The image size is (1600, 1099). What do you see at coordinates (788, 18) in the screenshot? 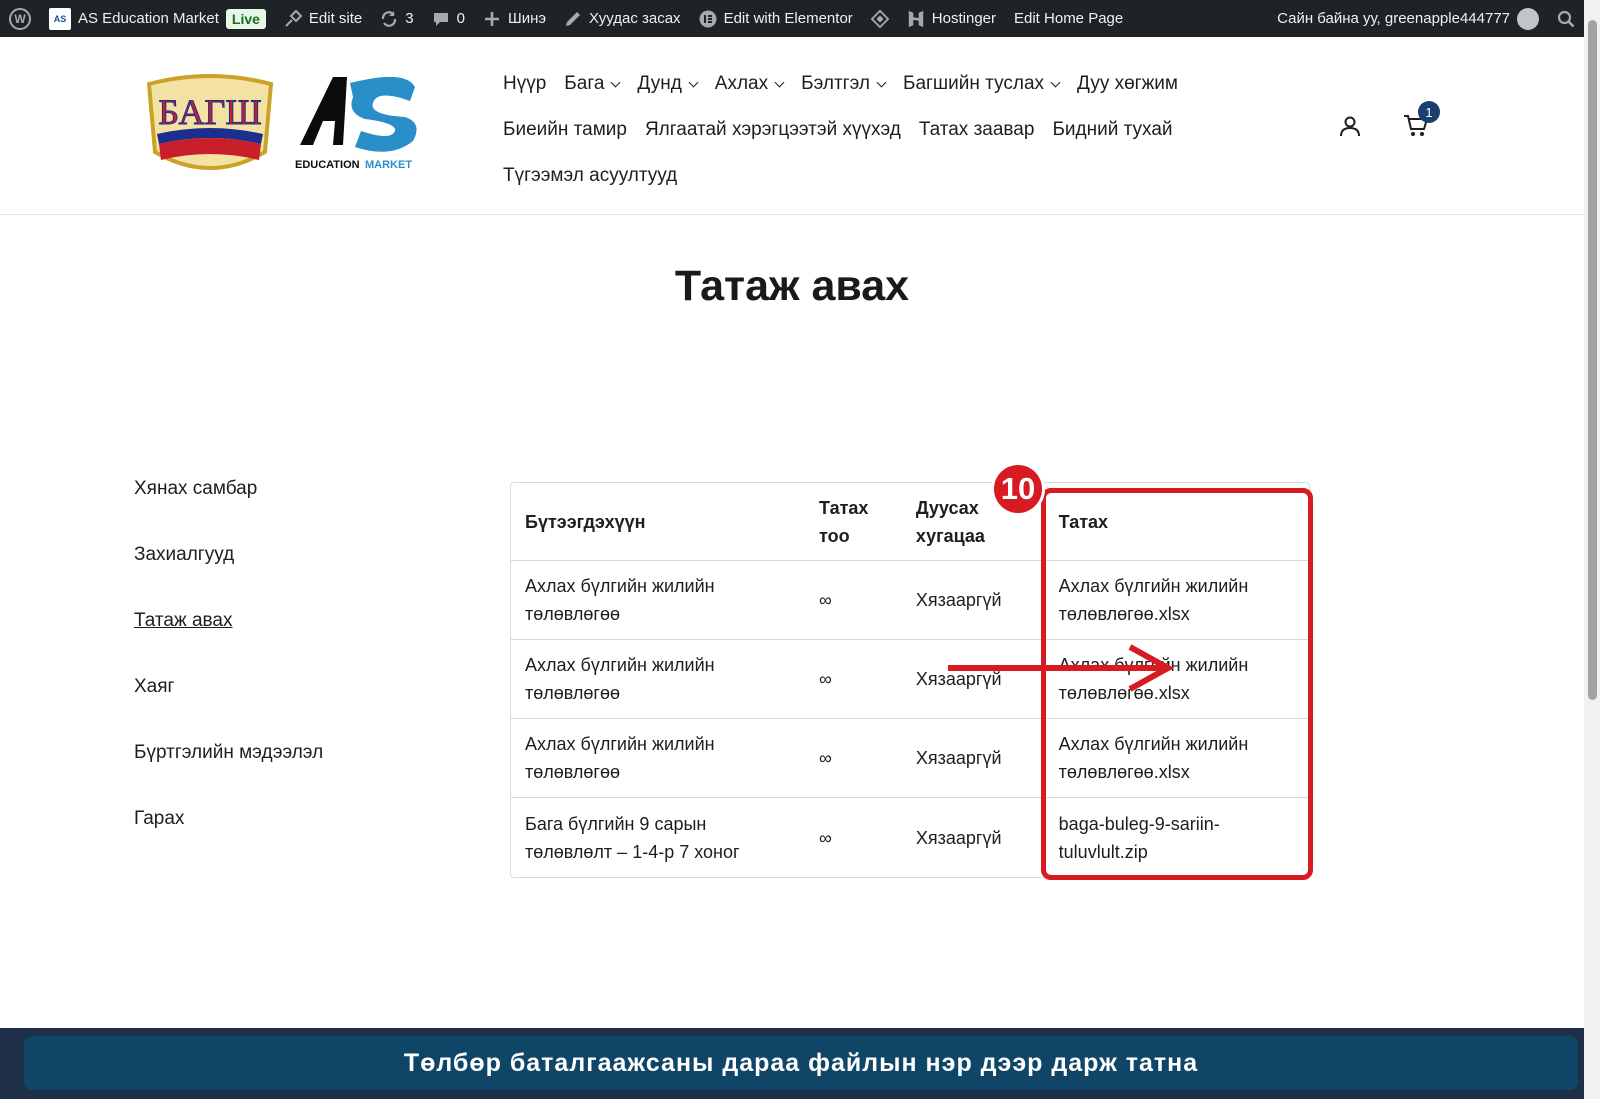
I see `elementor-label: Edit with Elementor` at bounding box center [788, 18].